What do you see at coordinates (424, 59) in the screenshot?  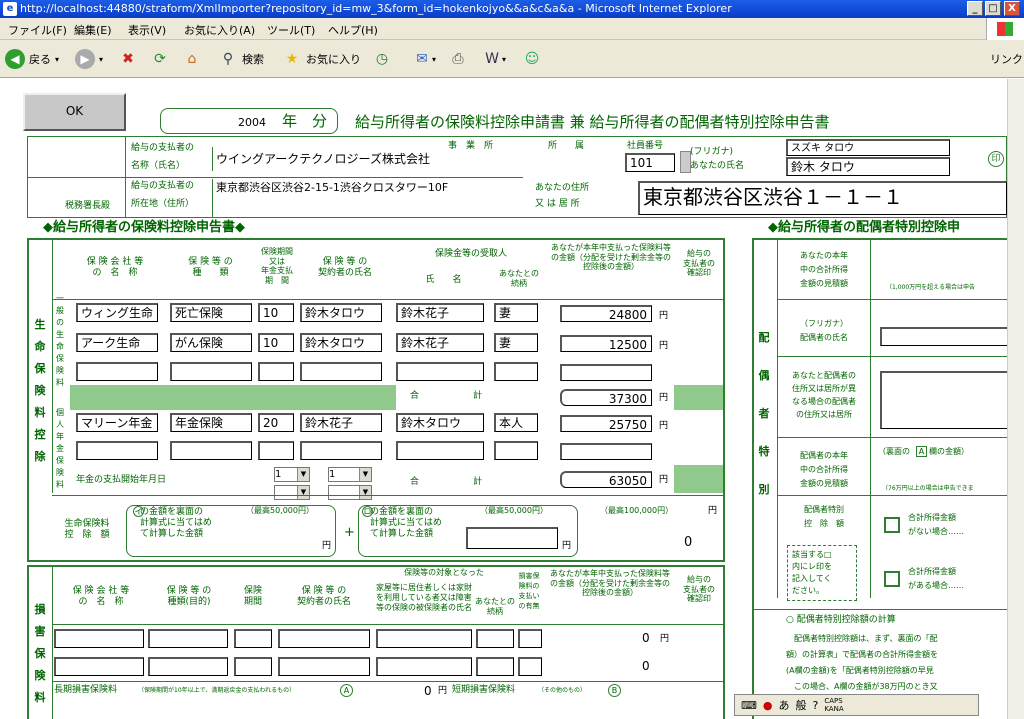 I see `mail-button: ✉ ▾` at bounding box center [424, 59].